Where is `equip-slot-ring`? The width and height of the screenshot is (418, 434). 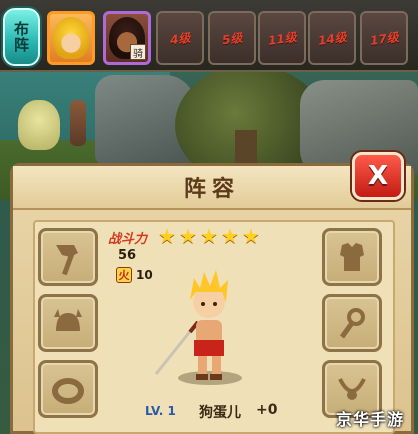 equip-slot-ring is located at coordinates (68, 389).